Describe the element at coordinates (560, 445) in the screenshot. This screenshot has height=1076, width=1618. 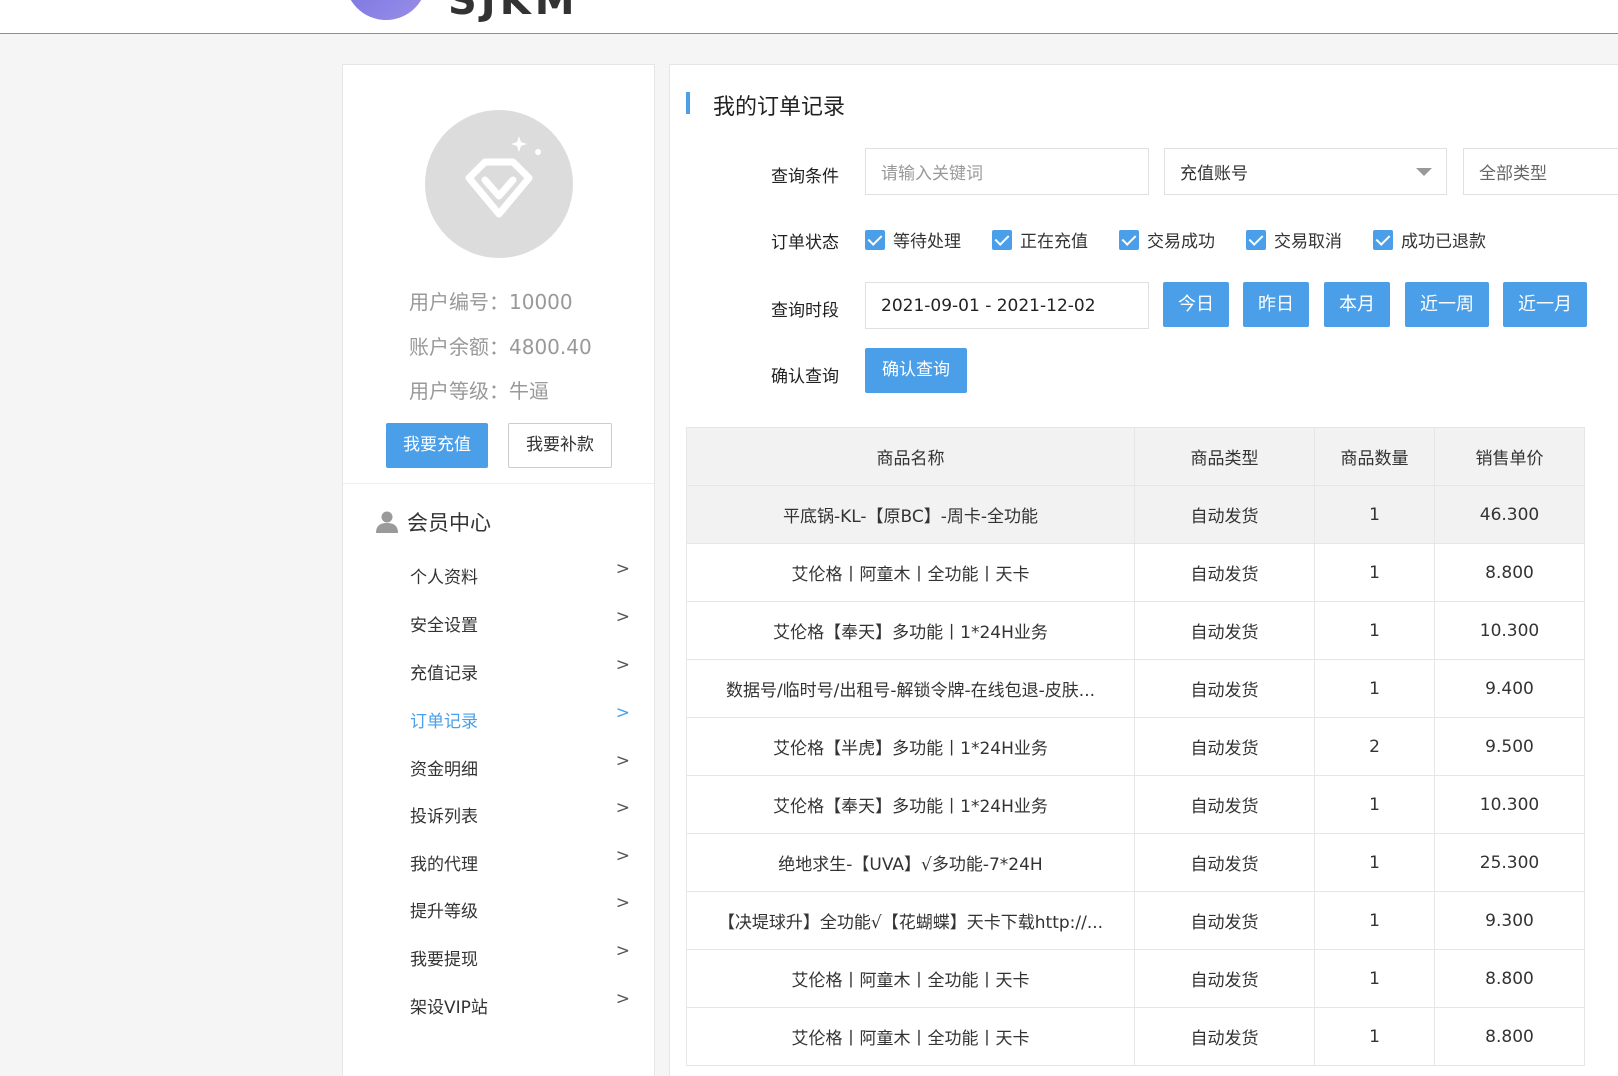
I see `supplement-button: 我要补款` at that location.